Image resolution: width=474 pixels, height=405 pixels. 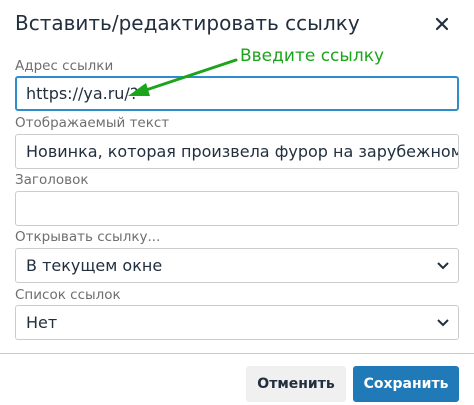 I want to click on url-input: https://ya.ru/?, so click(x=237, y=93).